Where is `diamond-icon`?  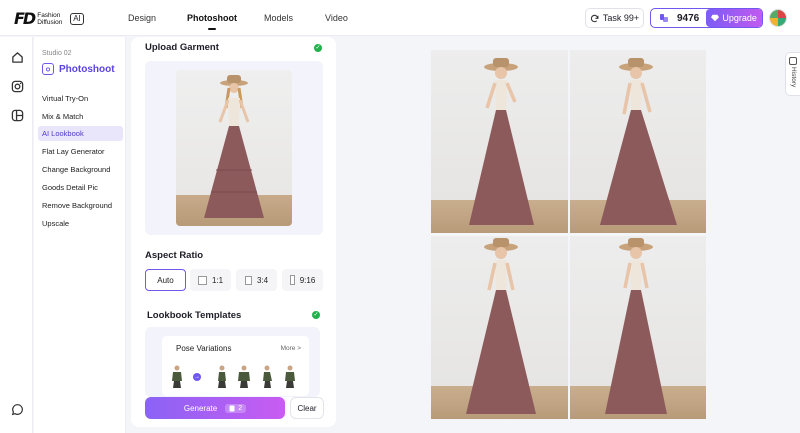
diamond-icon is located at coordinates (715, 18).